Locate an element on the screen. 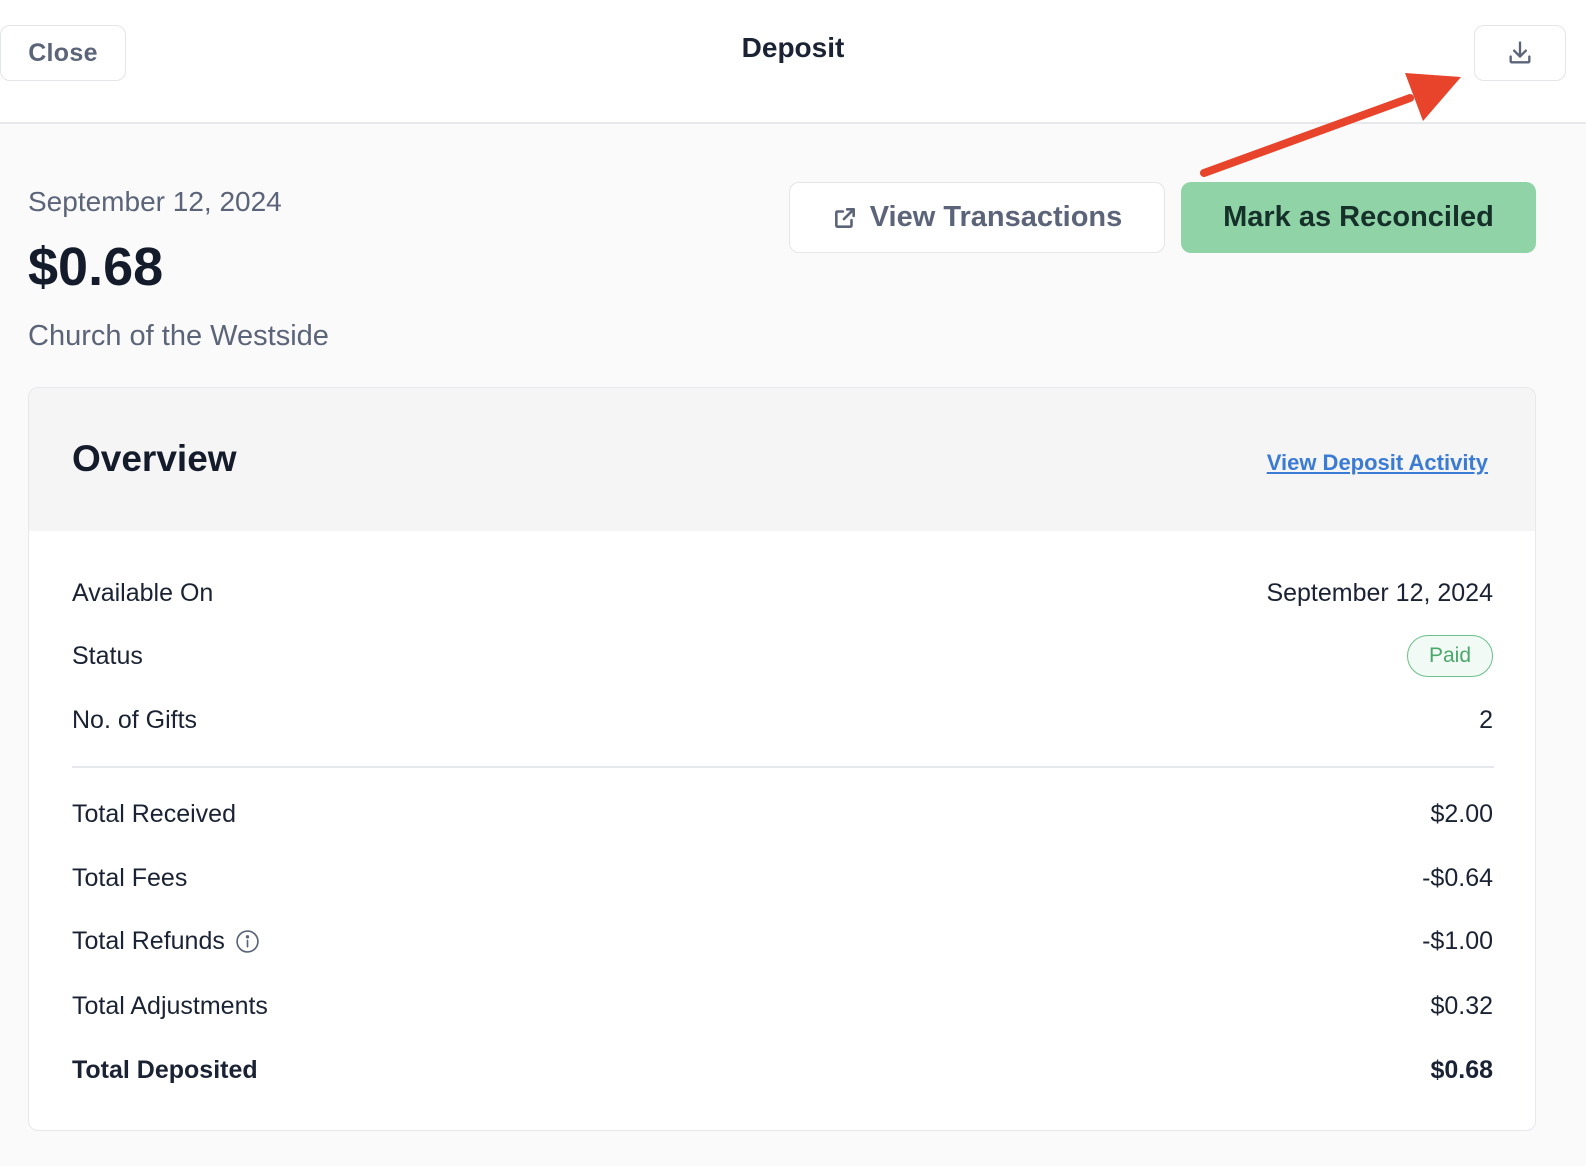 The image size is (1586, 1166). row-label: Total Adjustments is located at coordinates (170, 1005).